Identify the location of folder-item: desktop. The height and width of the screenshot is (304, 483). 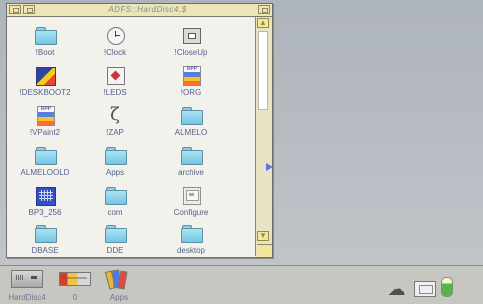
(191, 240).